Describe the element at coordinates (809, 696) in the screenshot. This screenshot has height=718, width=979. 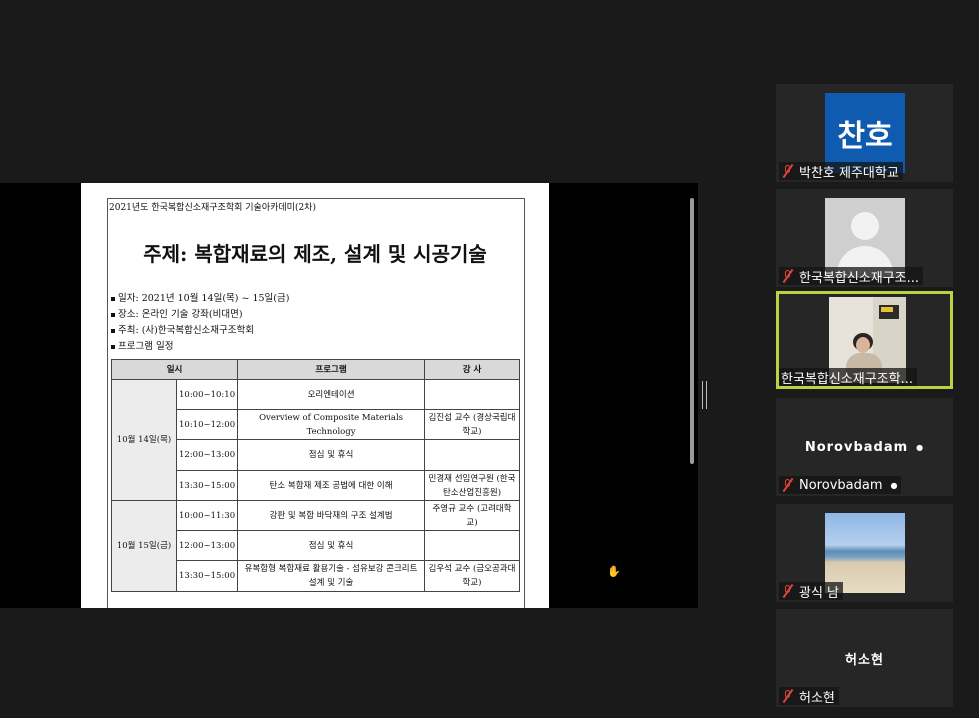
I see `participant-name-label: 허소현` at that location.